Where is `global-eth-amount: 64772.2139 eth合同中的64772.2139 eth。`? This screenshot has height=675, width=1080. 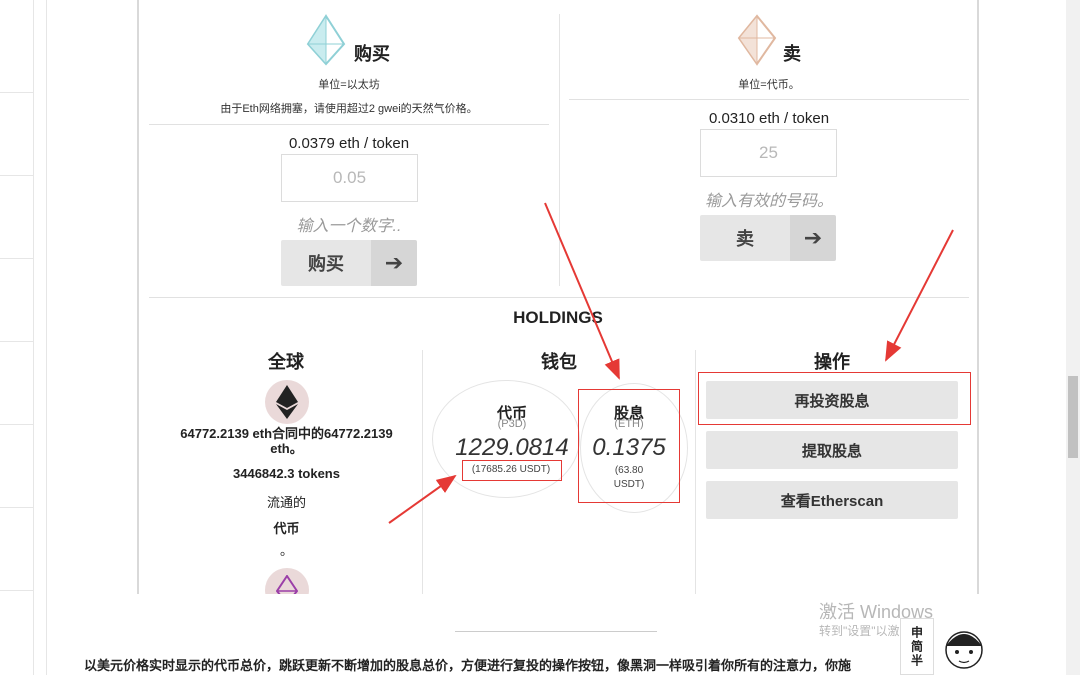
global-eth-amount: 64772.2139 eth合同中的64772.2139 eth。 is located at coordinates (286, 441).